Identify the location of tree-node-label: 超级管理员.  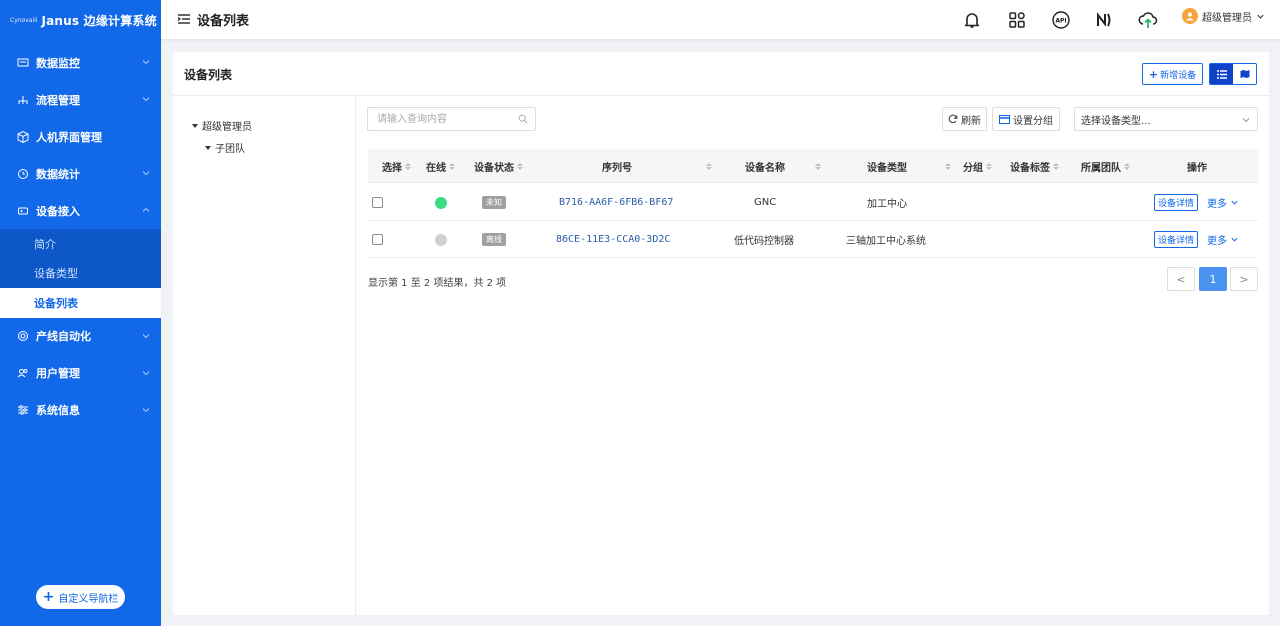
(227, 127).